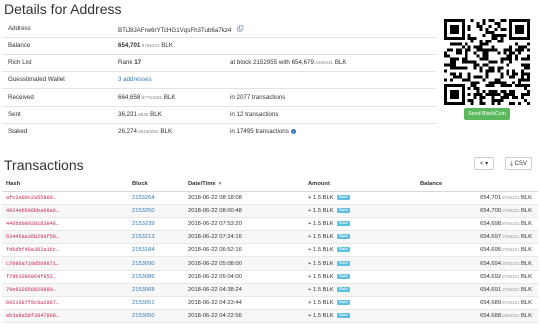 The image size is (540, 328). I want to click on copy-icon, so click(240, 29).